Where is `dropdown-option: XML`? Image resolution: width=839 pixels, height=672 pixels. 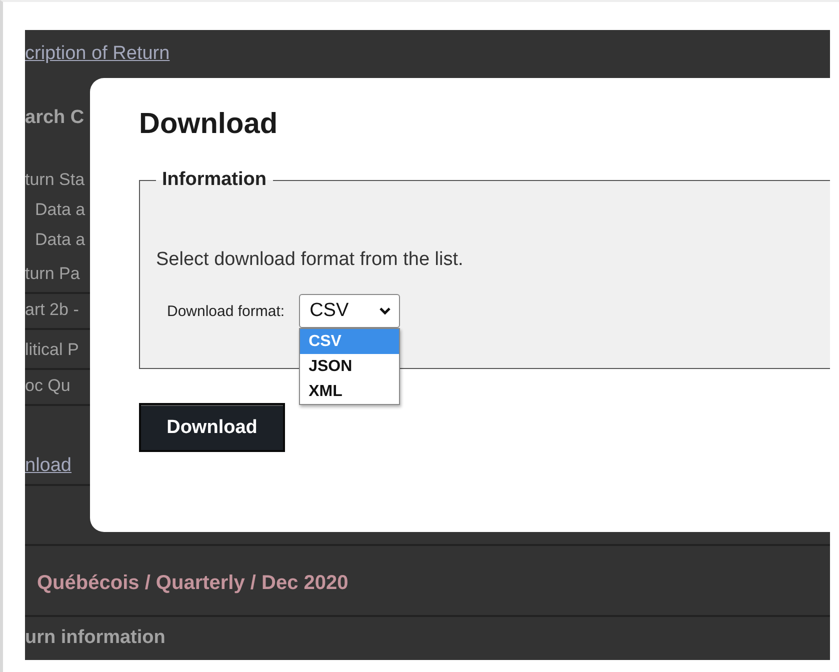 dropdown-option: XML is located at coordinates (349, 391).